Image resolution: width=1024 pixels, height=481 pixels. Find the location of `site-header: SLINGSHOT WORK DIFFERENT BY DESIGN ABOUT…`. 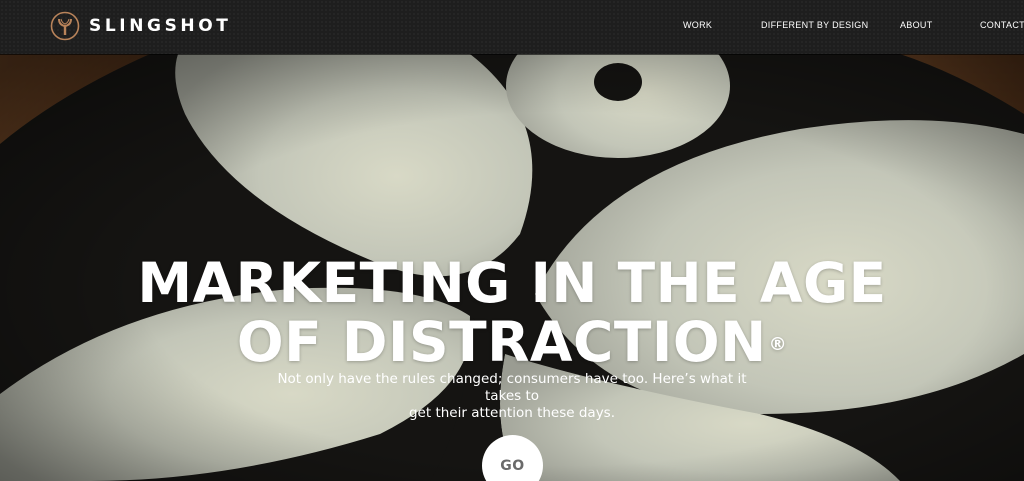

site-header: SLINGSHOT WORK DIFFERENT BY DESIGN ABOUT… is located at coordinates (512, 27).